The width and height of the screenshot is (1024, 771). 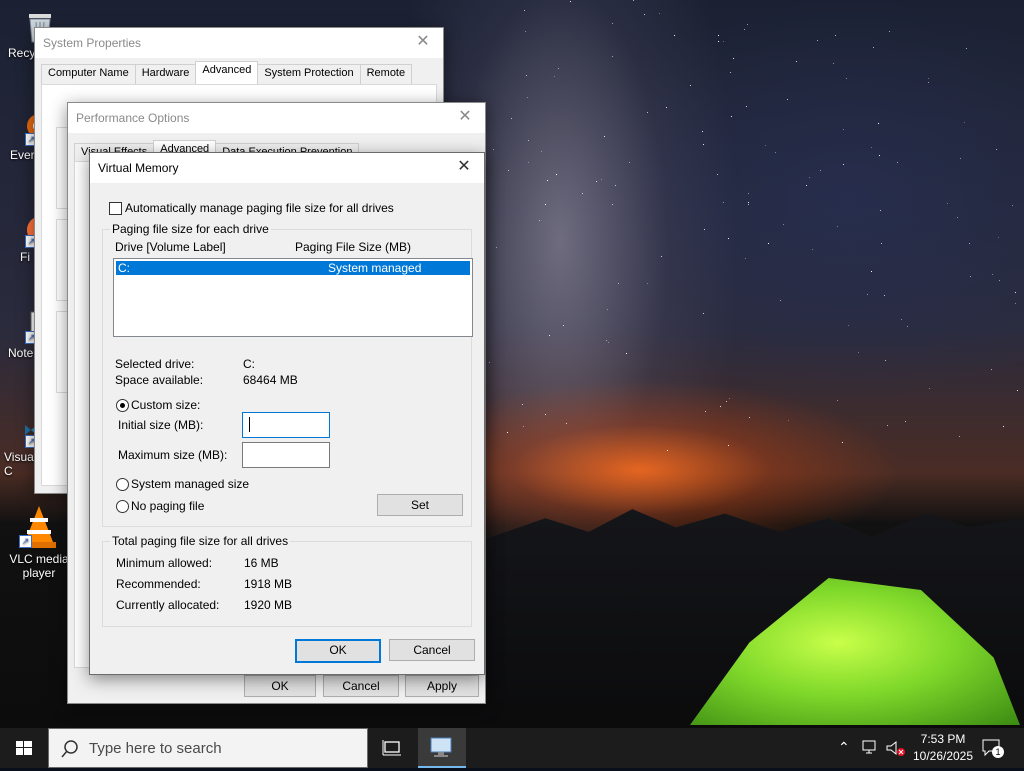 What do you see at coordinates (871, 748) in the screenshot?
I see `network-icon` at bounding box center [871, 748].